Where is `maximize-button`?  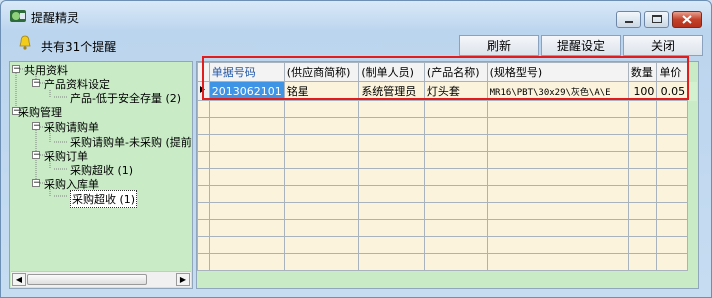
maximize-button is located at coordinates (656, 19).